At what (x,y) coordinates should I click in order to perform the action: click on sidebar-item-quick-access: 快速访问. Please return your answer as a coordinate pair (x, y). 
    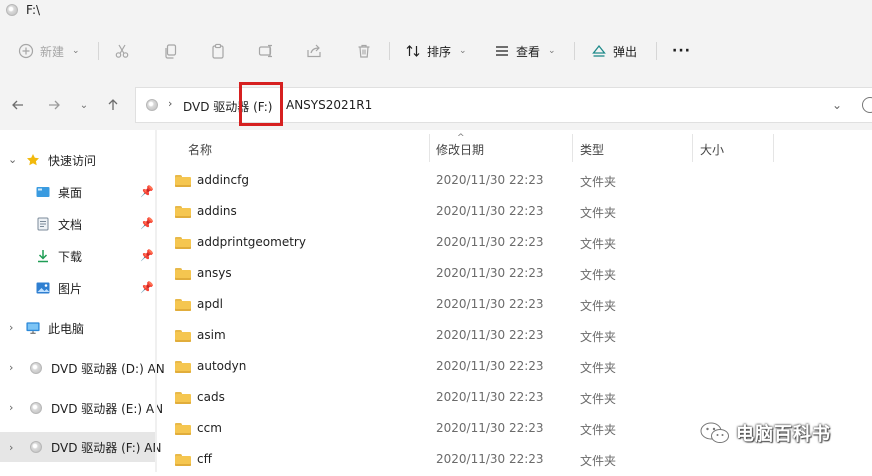
    Looking at the image, I should click on (61, 160).